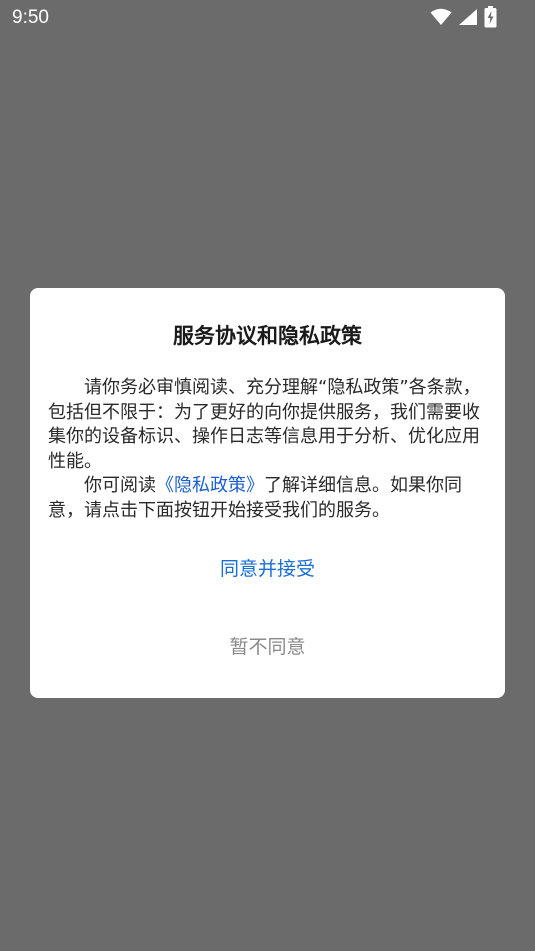 The image size is (535, 951). What do you see at coordinates (268, 498) in the screenshot?
I see `dialog-paragraph-2: 你可阅读《隐私政策》了解详细信息。如果你同意，请点击下面按钮开始接受我们的服务。` at bounding box center [268, 498].